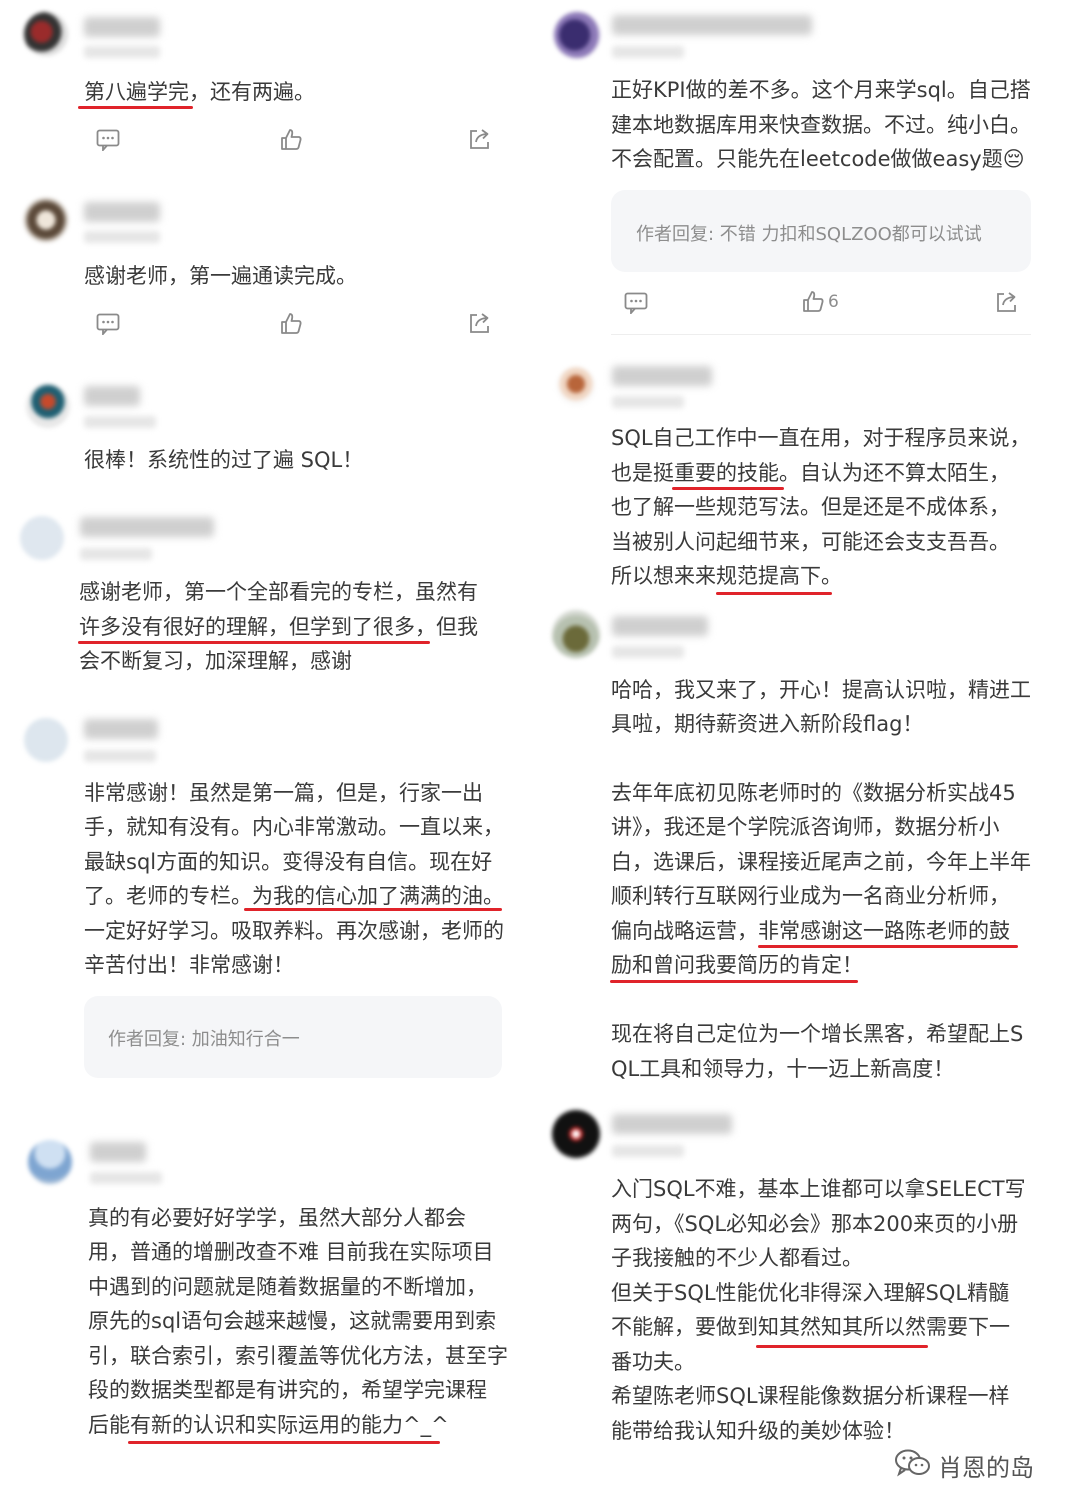 This screenshot has height=1510, width=1080. Describe the element at coordinates (821, 862) in the screenshot. I see `comment-text-line: 白，选课后，课程接近尾声之前，今年上半年` at that location.